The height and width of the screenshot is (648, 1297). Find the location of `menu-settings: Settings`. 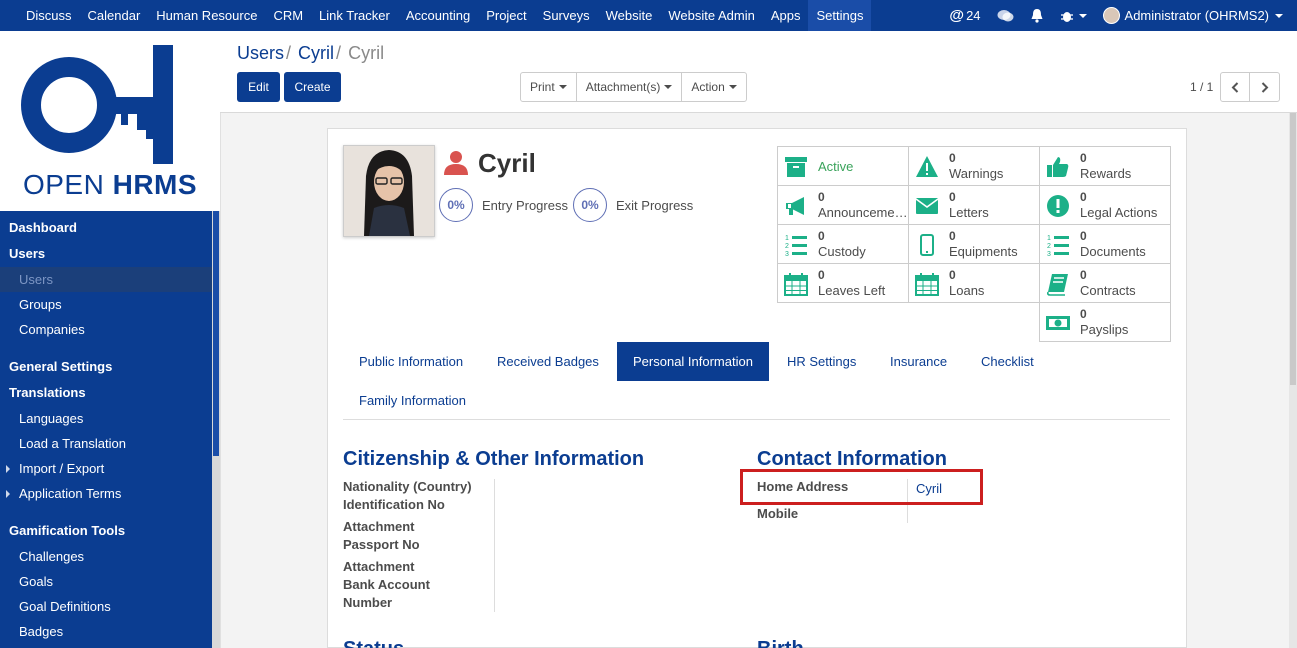

menu-settings: Settings is located at coordinates (840, 15).